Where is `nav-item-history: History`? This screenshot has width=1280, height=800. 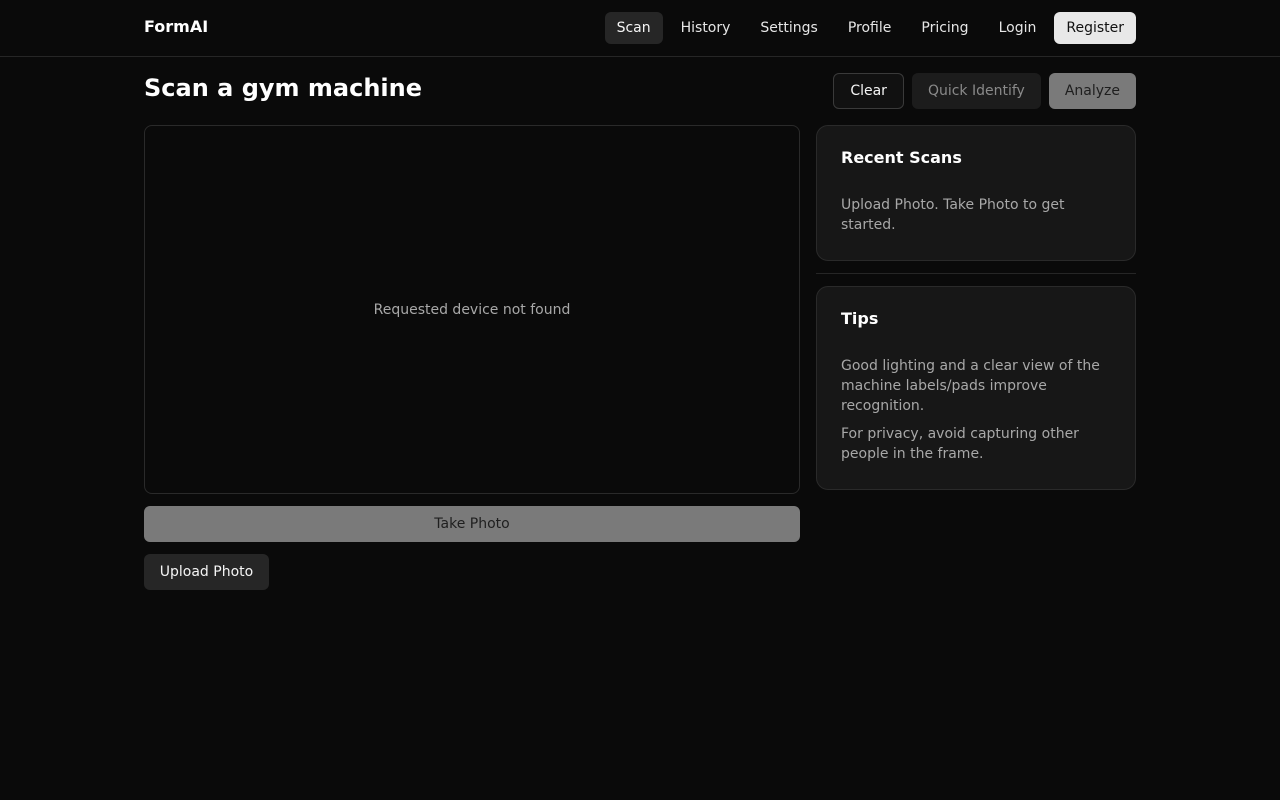
nav-item-history: History is located at coordinates (706, 28).